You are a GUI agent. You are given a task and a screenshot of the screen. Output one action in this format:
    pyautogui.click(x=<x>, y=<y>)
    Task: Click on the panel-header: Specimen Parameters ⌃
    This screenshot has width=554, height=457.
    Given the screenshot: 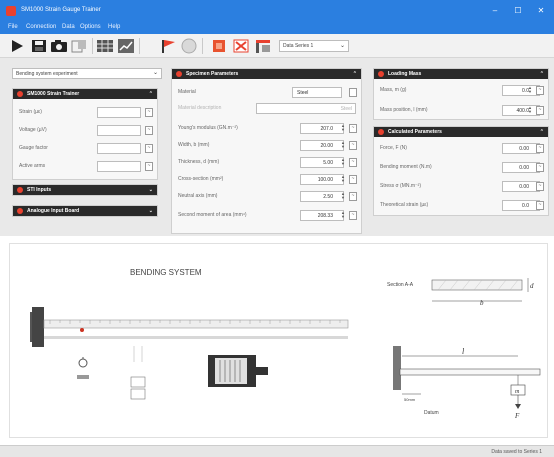 What is the action you would take?
    pyautogui.click(x=266, y=74)
    